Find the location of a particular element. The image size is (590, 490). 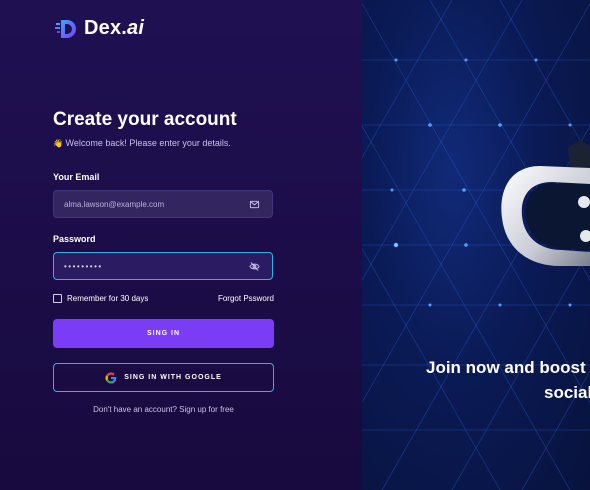

brand-logo: Dex.ai is located at coordinates (99, 28).